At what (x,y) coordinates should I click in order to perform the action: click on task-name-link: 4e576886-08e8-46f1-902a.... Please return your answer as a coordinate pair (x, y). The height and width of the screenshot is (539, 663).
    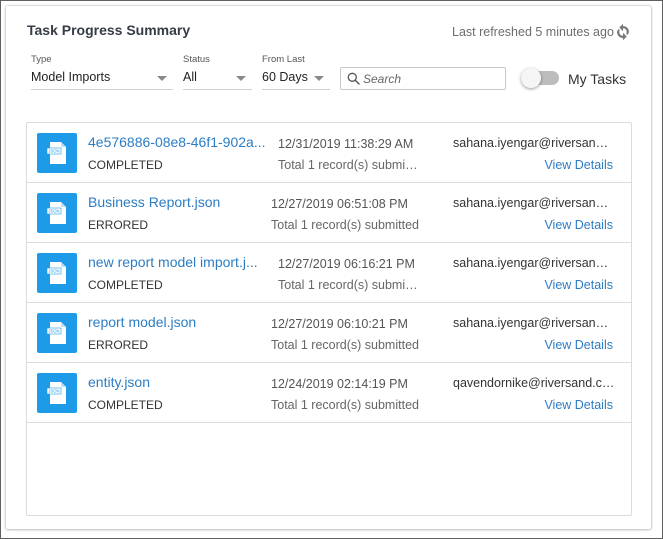
    Looking at the image, I should click on (178, 142).